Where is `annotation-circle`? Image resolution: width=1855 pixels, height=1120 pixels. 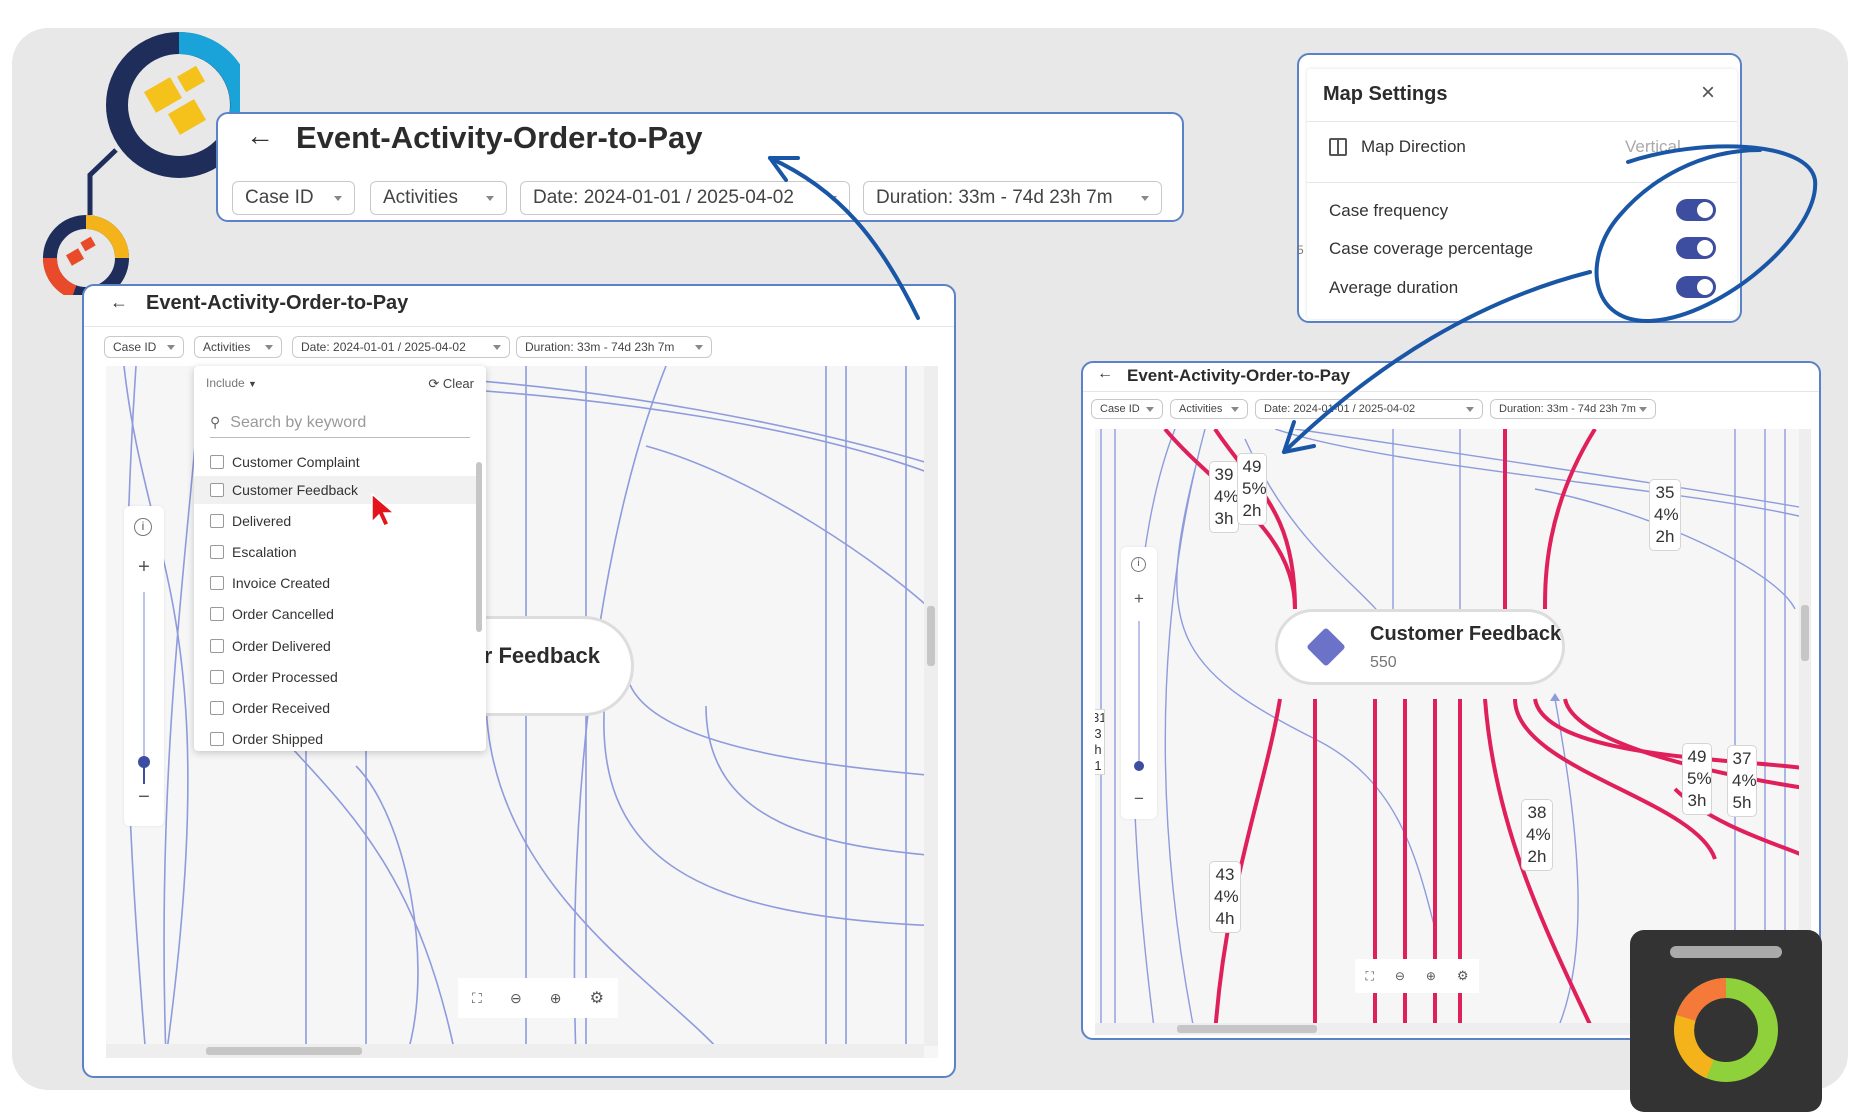
annotation-circle is located at coordinates (1706, 233).